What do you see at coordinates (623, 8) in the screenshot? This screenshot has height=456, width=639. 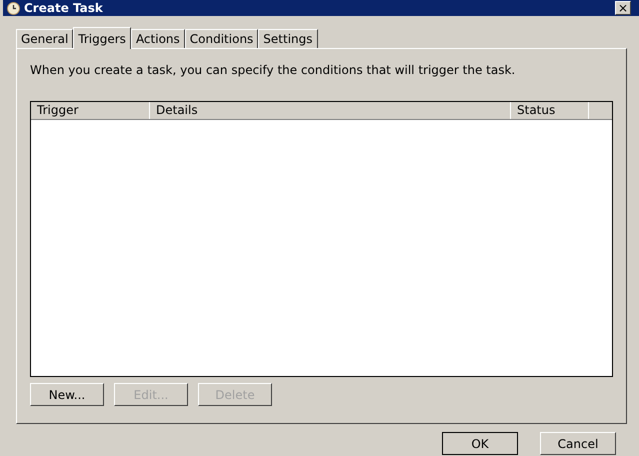 I see `close-button: ×` at bounding box center [623, 8].